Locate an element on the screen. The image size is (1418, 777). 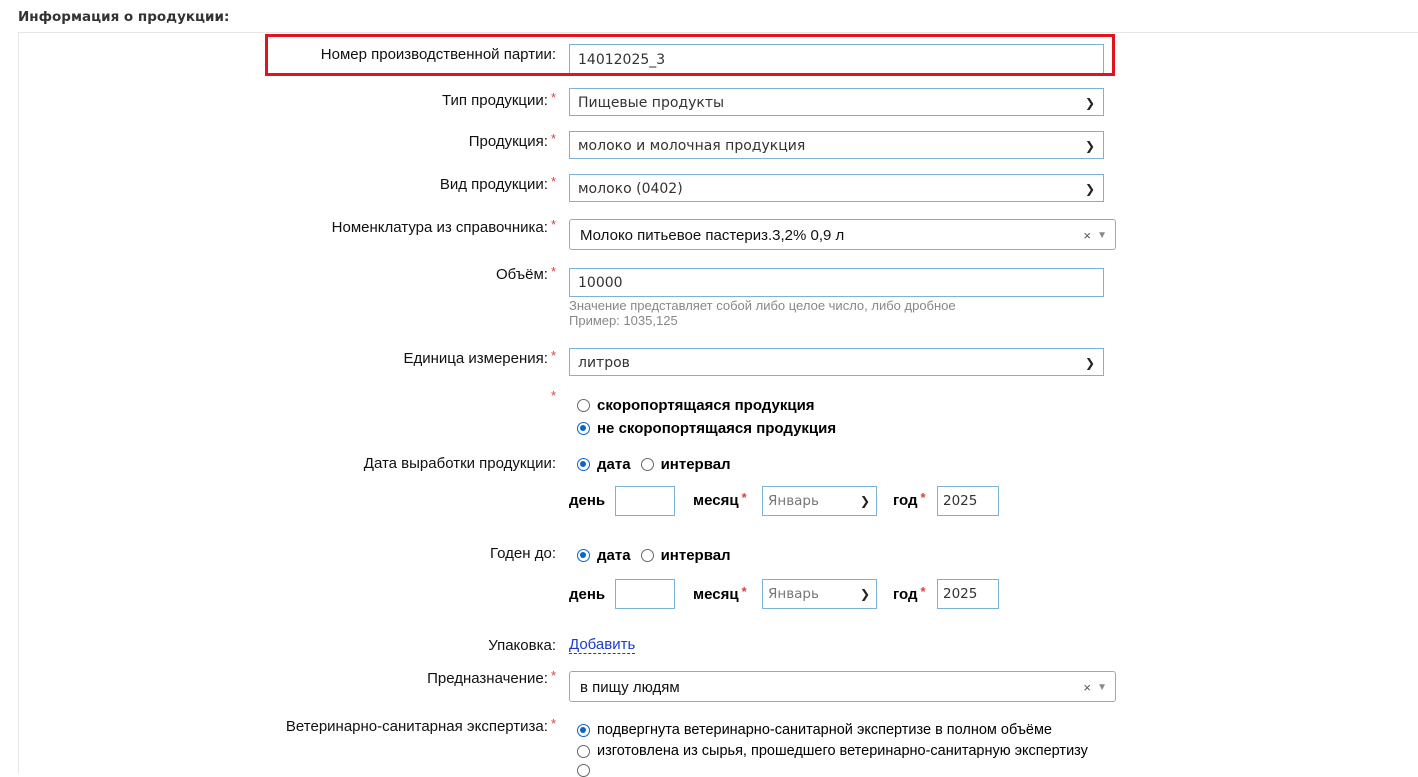
expiry-date-mode: дата интервал is located at coordinates (654, 555).